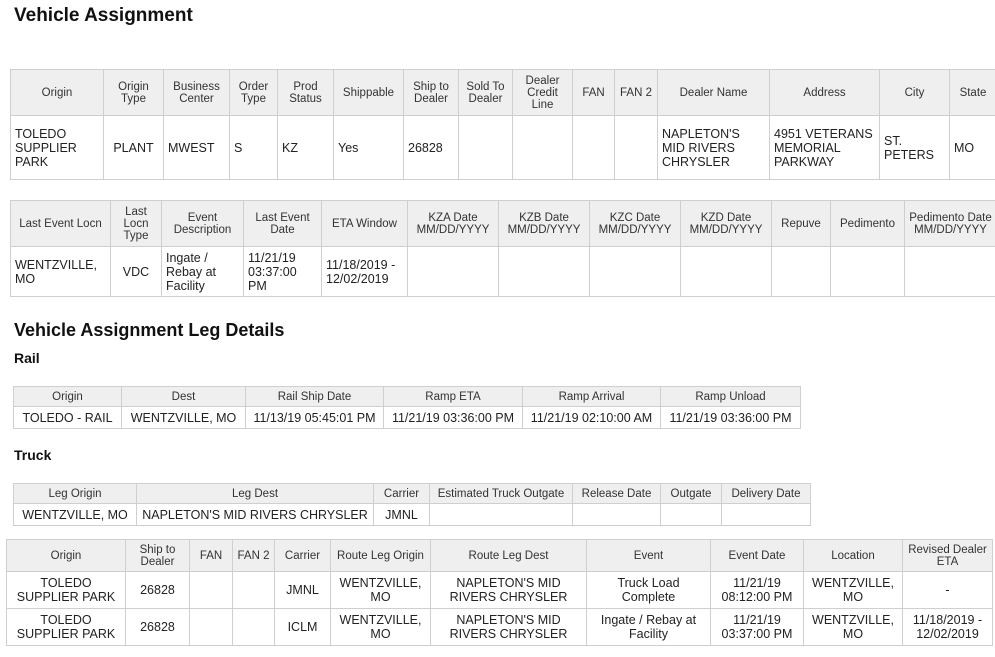  Describe the element at coordinates (635, 223) in the screenshot. I see `col-kzc-date: KZC Date MM/DD/YYYY` at that location.